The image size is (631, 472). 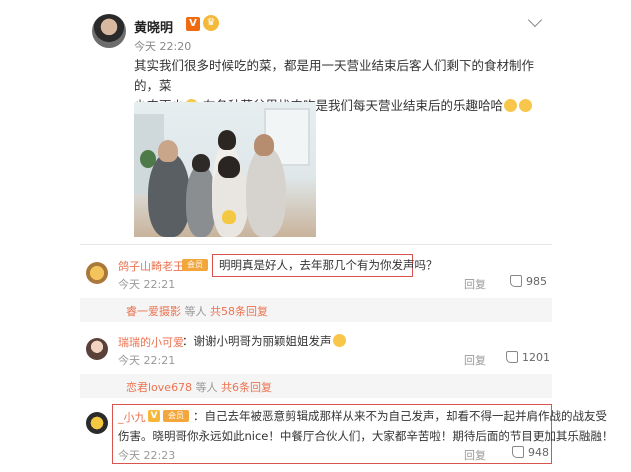 I want to click on post-author-avatar, so click(x=109, y=31).